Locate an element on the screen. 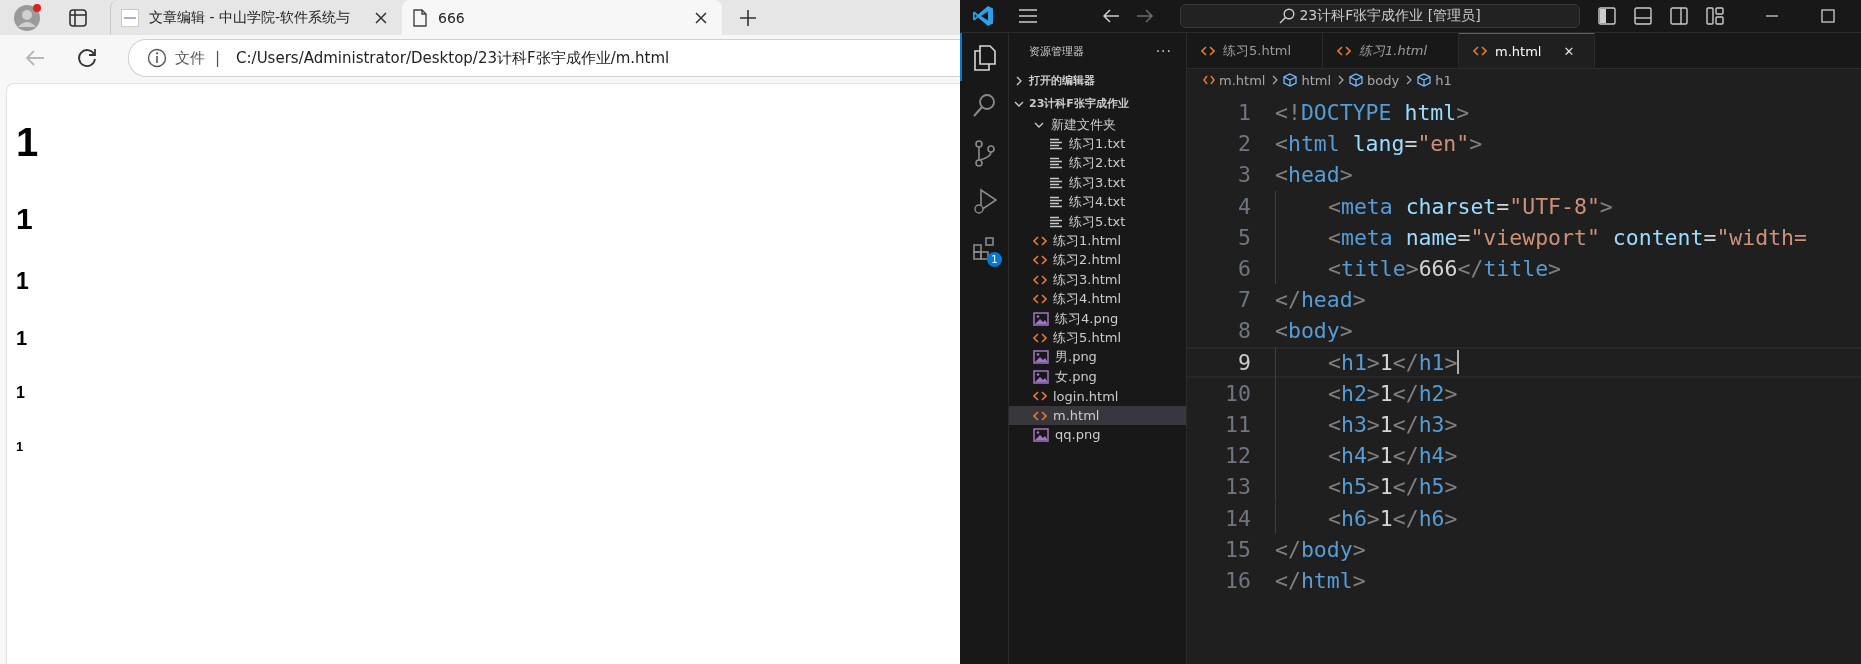  toggle-sidebar-icon is located at coordinates (1607, 16).